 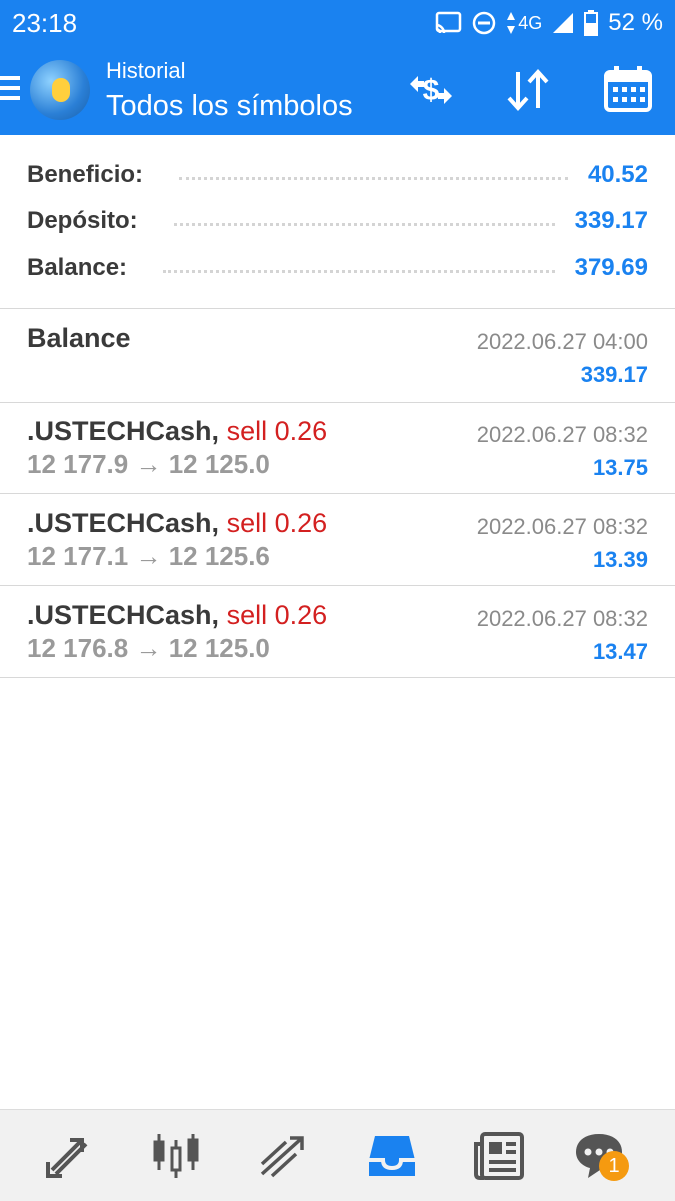 What do you see at coordinates (562, 341) in the screenshot?
I see `entry-date: 2022.06.27 04:00` at bounding box center [562, 341].